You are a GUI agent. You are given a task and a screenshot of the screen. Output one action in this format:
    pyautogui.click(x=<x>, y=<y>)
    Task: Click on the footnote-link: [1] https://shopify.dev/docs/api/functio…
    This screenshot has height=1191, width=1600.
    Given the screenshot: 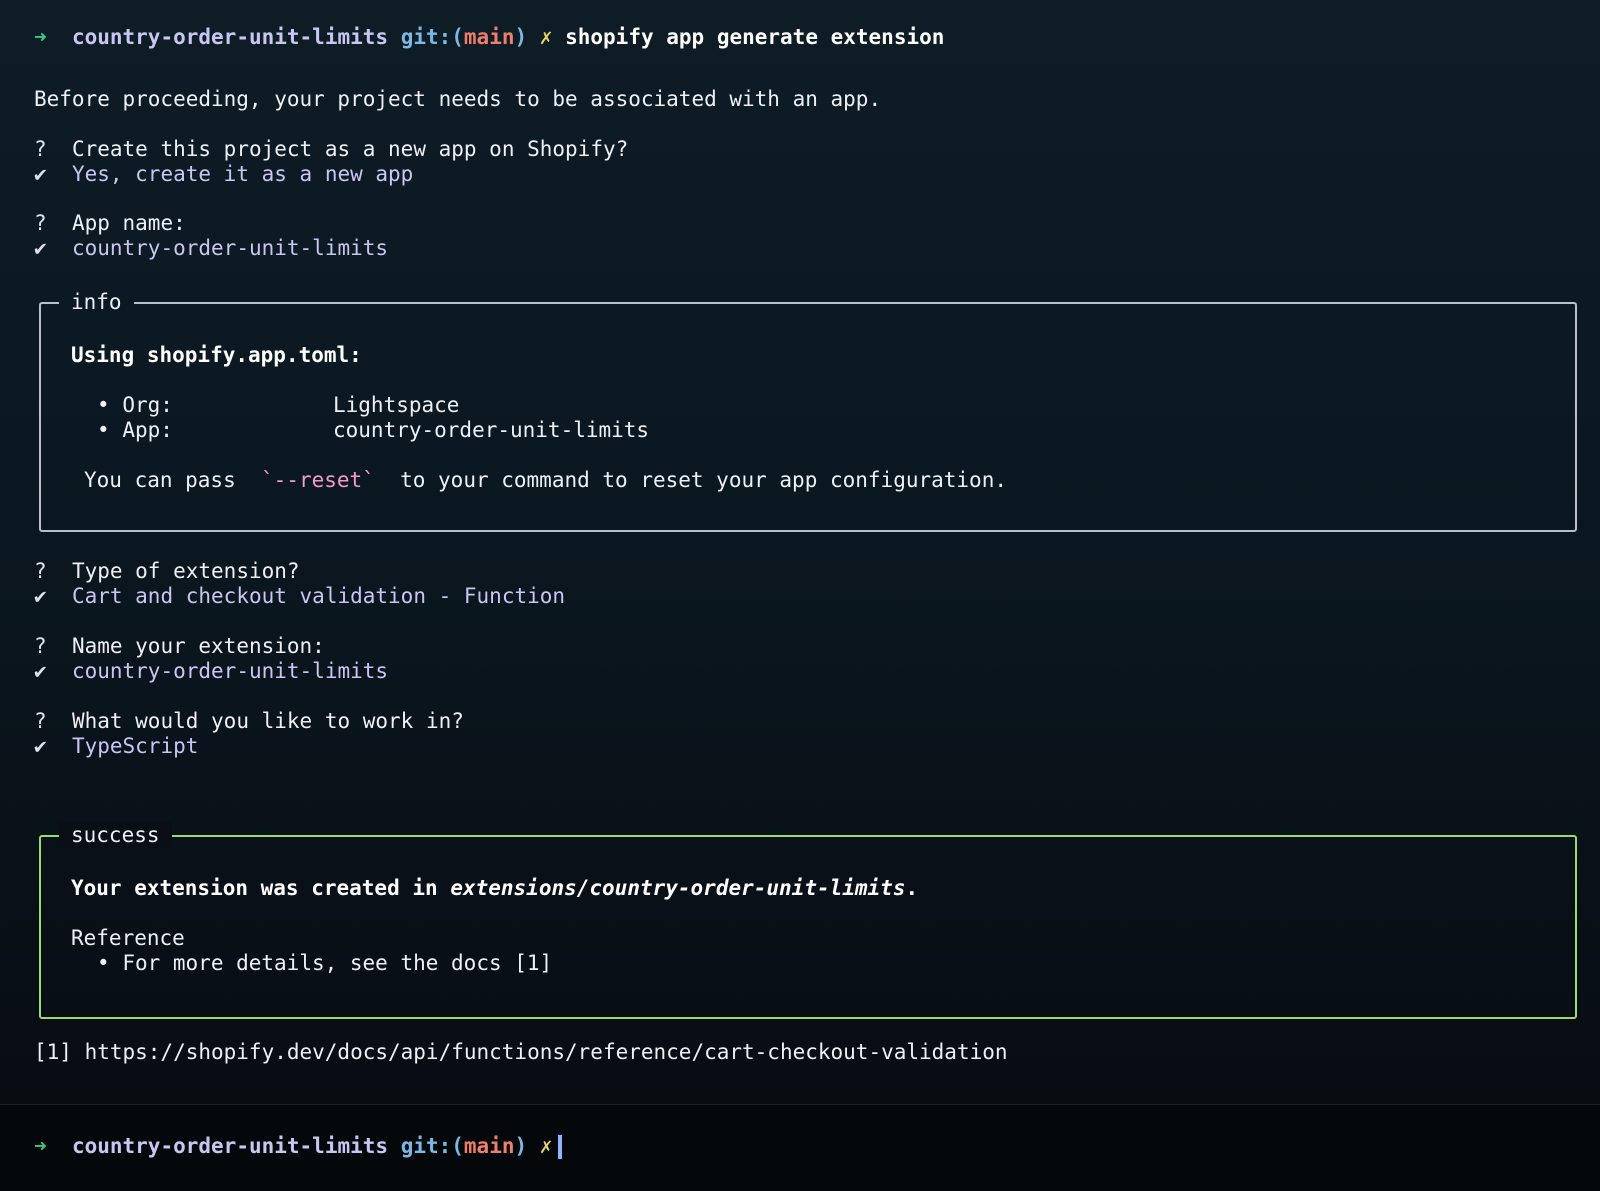 What is the action you would take?
    pyautogui.click(x=521, y=1052)
    